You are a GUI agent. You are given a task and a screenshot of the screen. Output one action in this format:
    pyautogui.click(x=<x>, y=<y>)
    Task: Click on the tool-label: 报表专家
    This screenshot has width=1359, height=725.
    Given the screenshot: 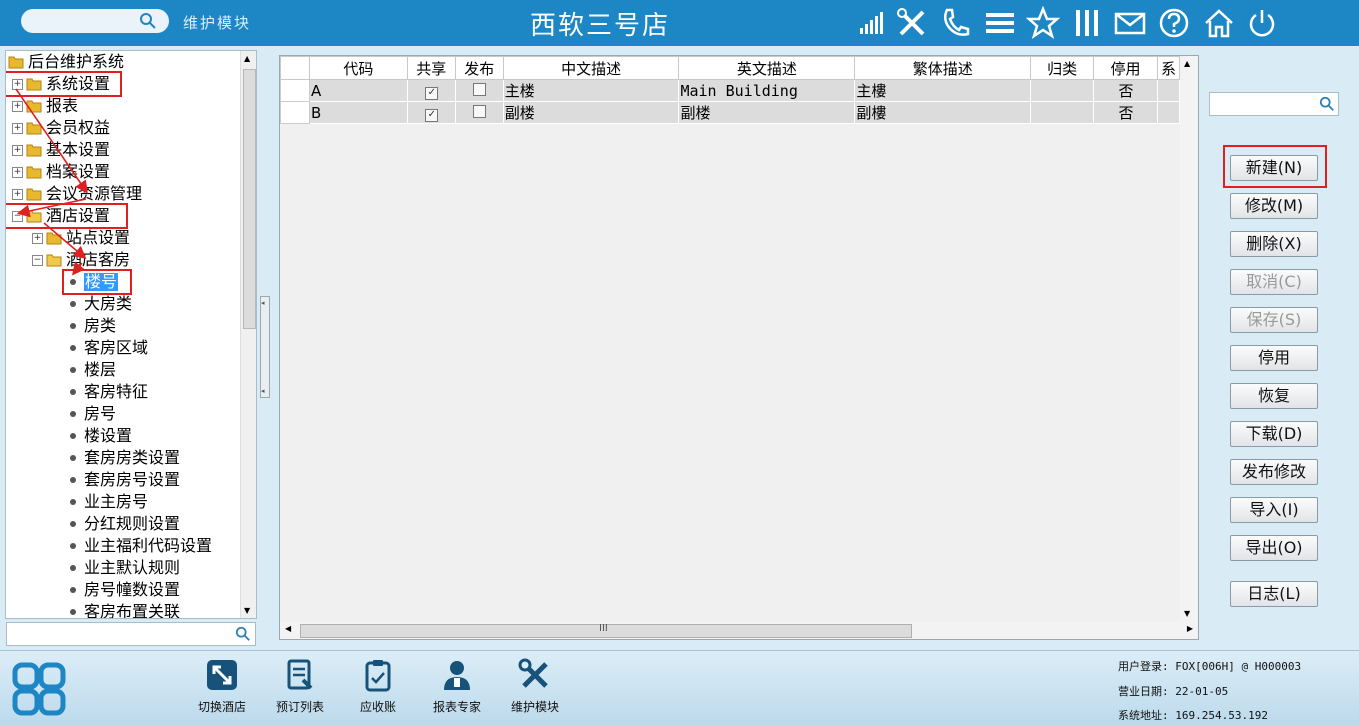 What is the action you would take?
    pyautogui.click(x=456, y=707)
    